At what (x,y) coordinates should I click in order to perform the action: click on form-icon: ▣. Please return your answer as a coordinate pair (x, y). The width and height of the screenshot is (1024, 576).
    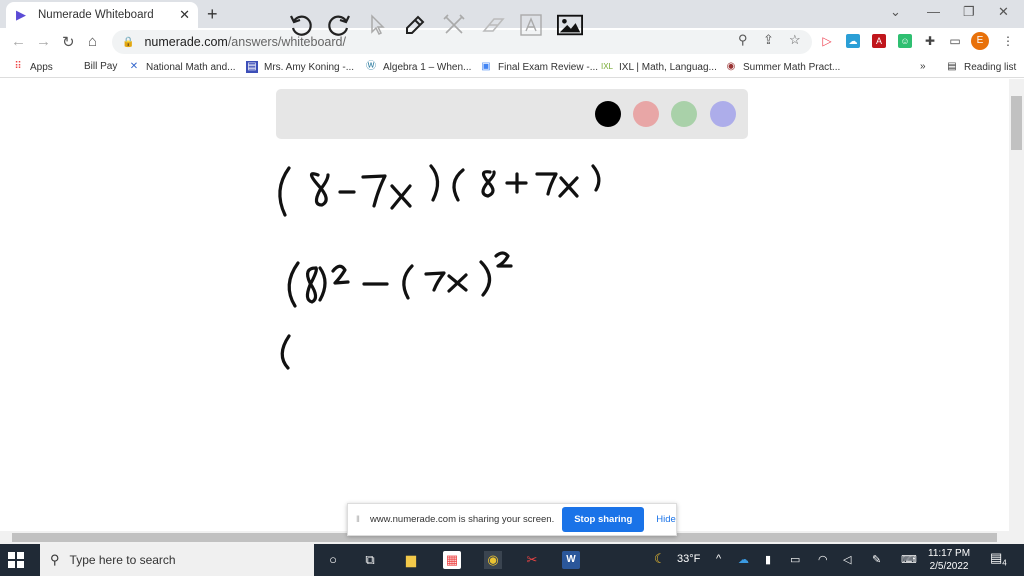
    Looking at the image, I should click on (486, 66).